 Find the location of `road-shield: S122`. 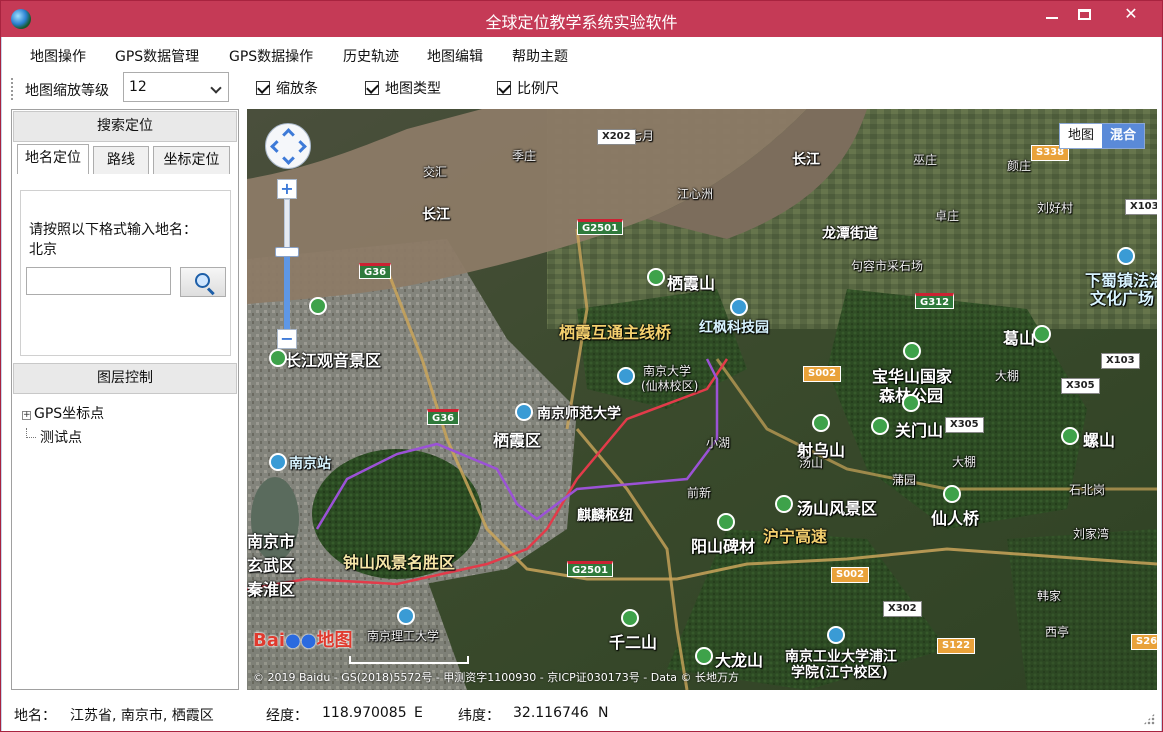

road-shield: S122 is located at coordinates (956, 646).